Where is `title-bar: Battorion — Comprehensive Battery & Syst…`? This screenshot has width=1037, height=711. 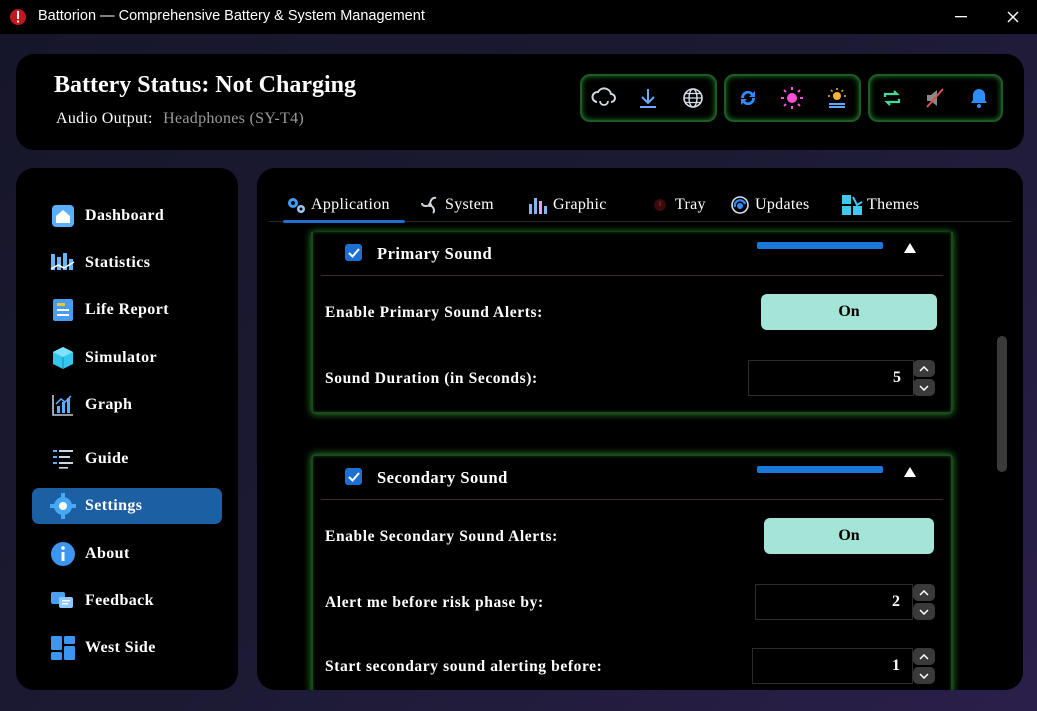
title-bar: Battorion — Comprehensive Battery & Syst… is located at coordinates (518, 17).